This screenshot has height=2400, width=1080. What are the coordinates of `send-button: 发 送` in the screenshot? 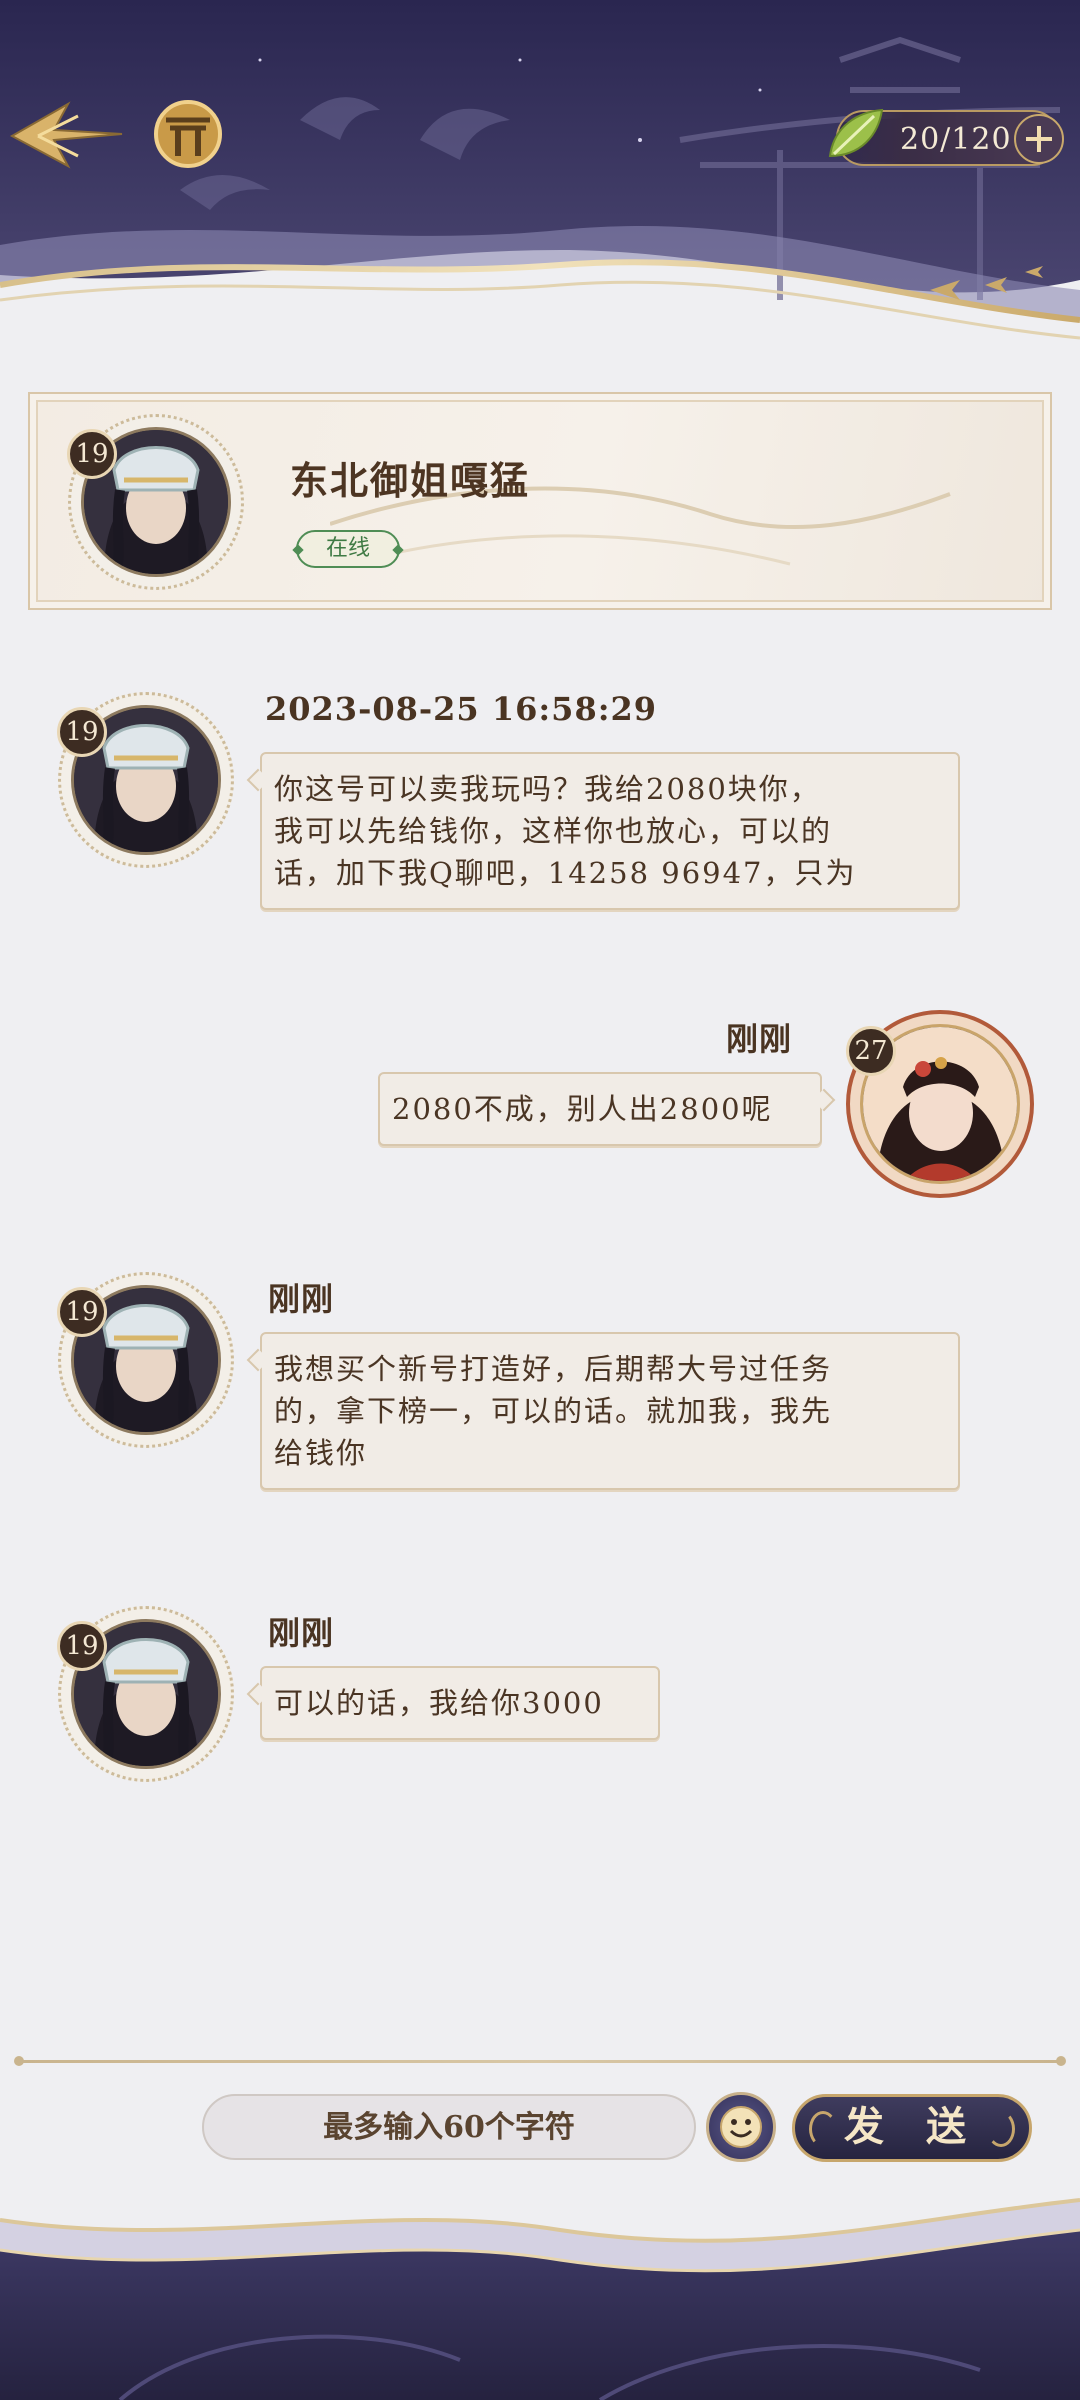 It's located at (912, 2128).